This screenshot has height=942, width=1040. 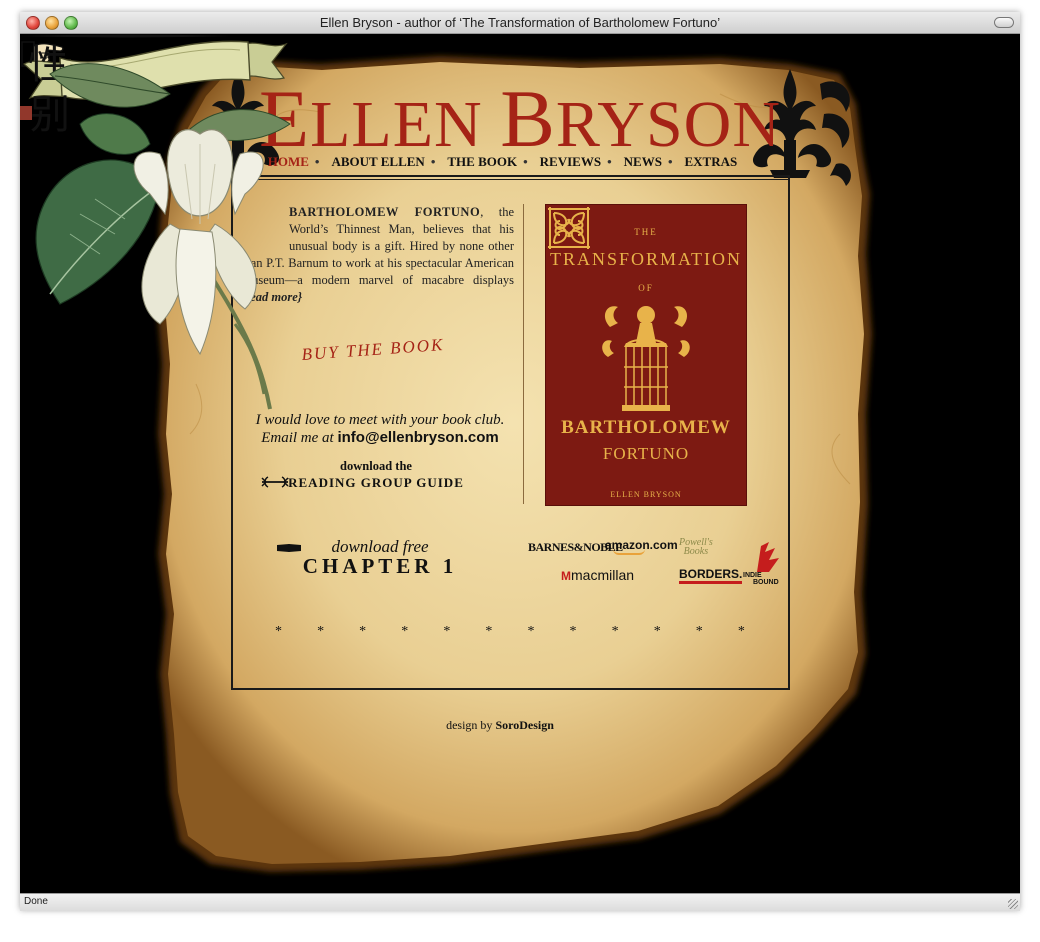 I want to click on nav-extras: EXTRAS, so click(x=711, y=165).